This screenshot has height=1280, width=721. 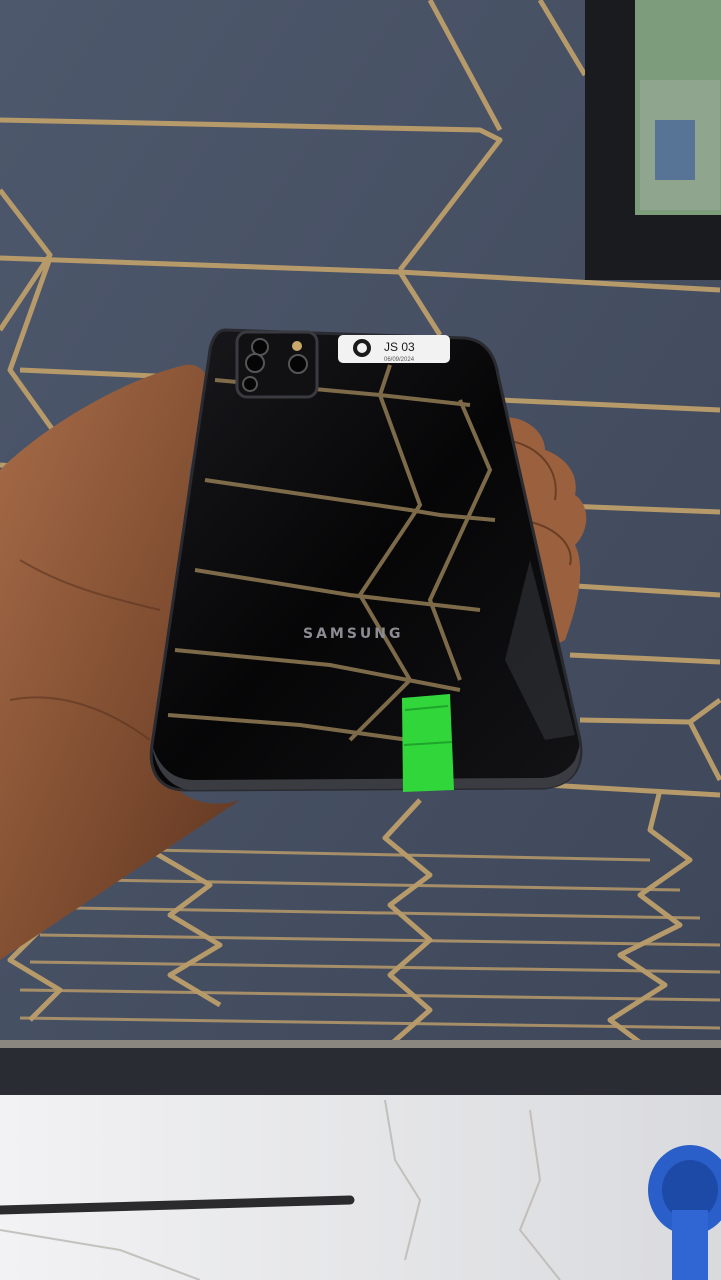 I want to click on sticker-subtext: 06/09/2024, so click(x=399, y=360).